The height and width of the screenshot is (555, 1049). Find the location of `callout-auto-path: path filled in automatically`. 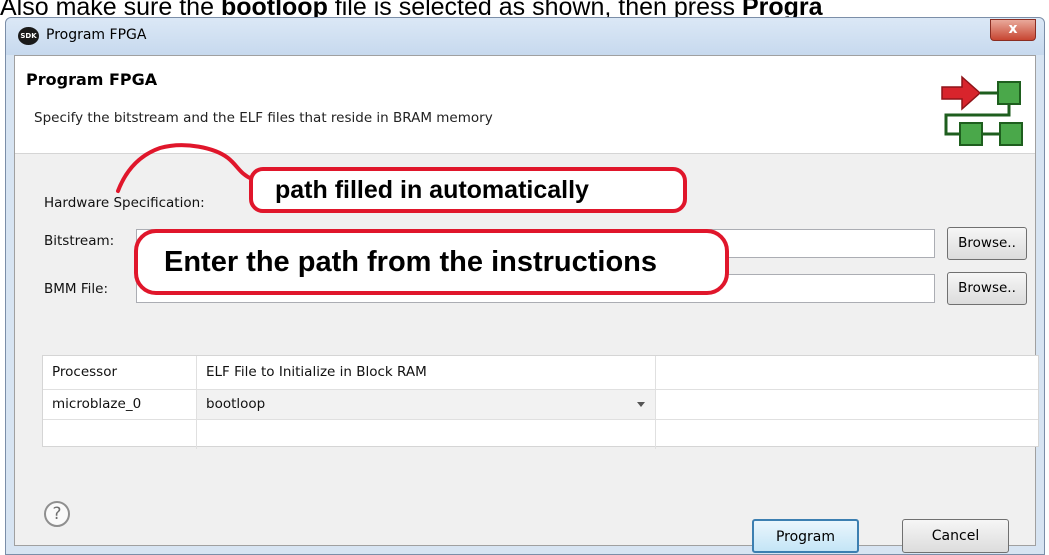

callout-auto-path: path filled in automatically is located at coordinates (468, 190).